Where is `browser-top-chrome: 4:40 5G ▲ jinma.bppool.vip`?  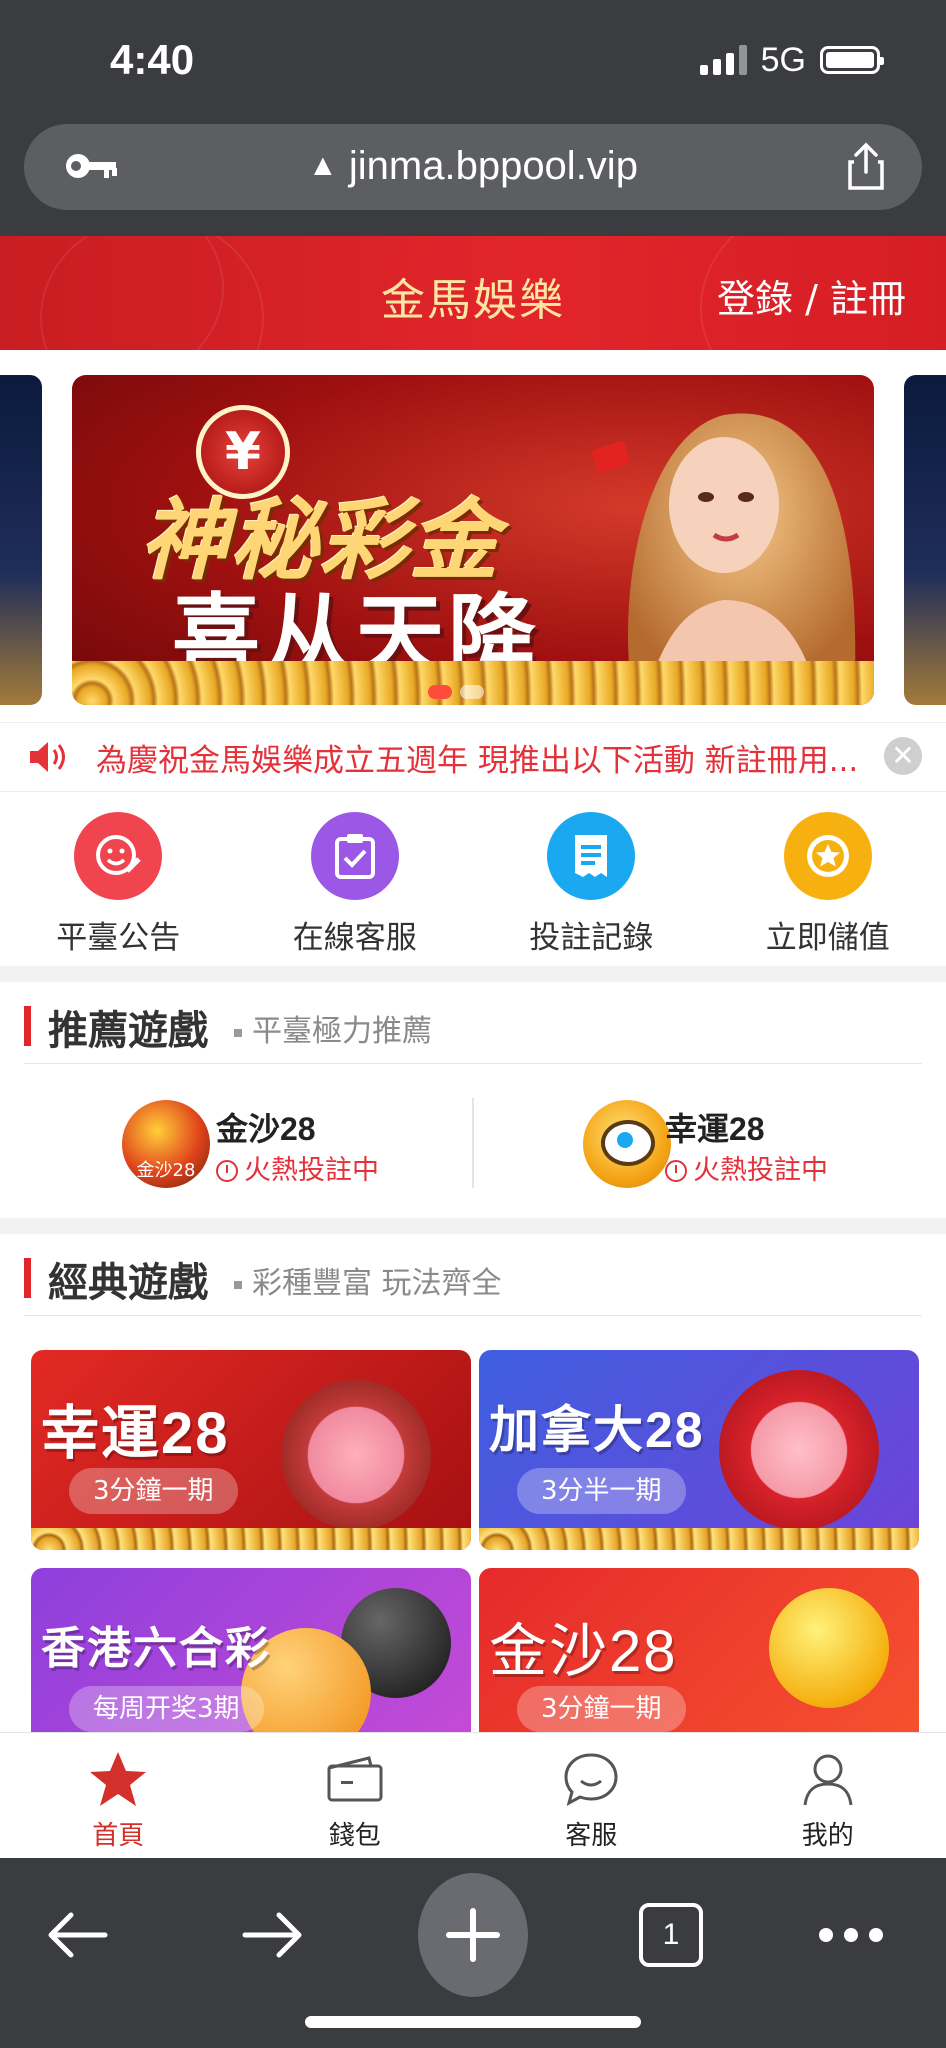
browser-top-chrome: 4:40 5G ▲ jinma.bppool.vip is located at coordinates (473, 118).